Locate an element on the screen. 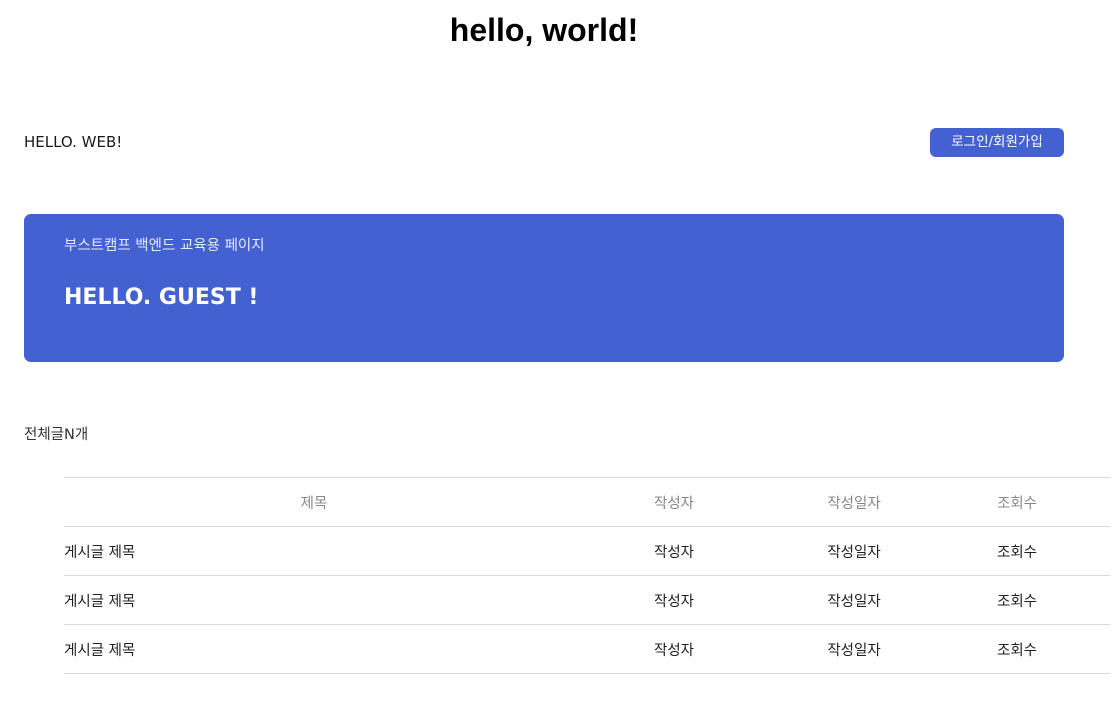 The height and width of the screenshot is (722, 1117). column-header-author: 작성자 is located at coordinates (674, 502).